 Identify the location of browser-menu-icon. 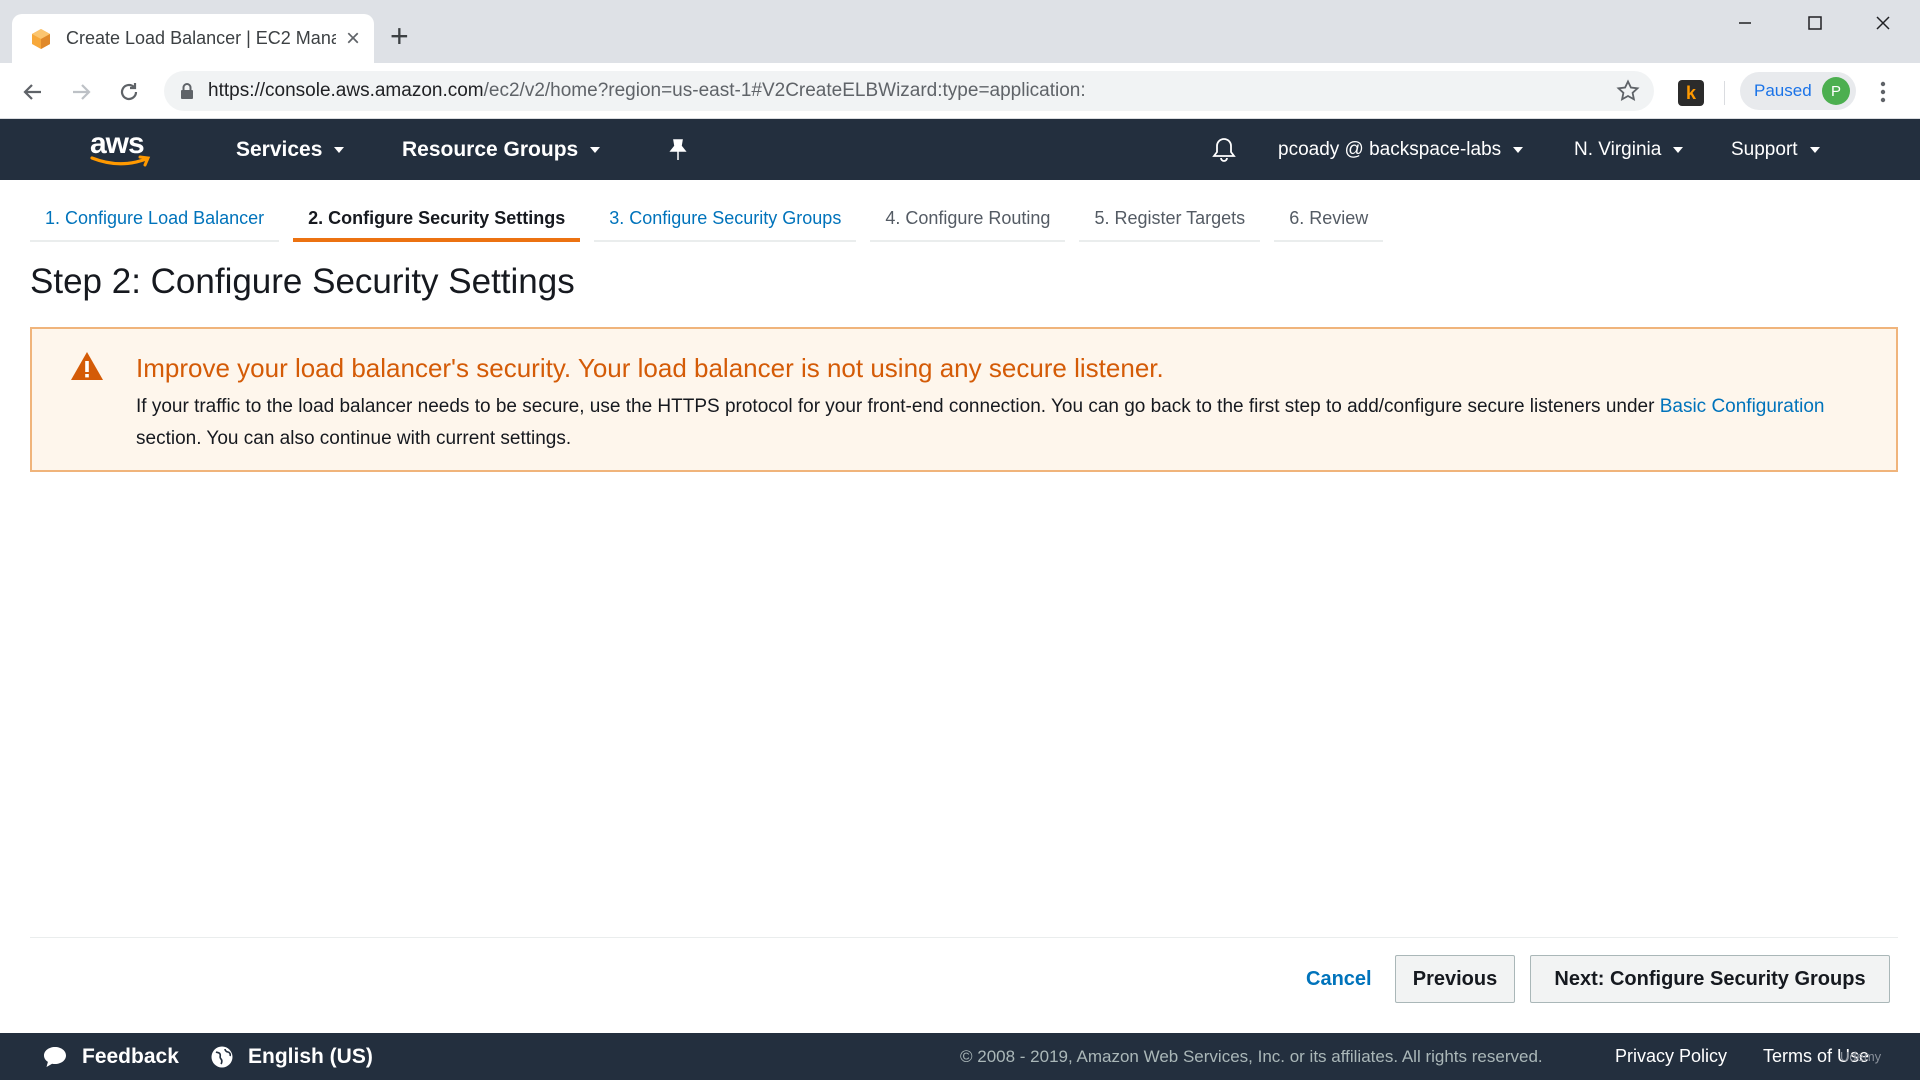
(1883, 92).